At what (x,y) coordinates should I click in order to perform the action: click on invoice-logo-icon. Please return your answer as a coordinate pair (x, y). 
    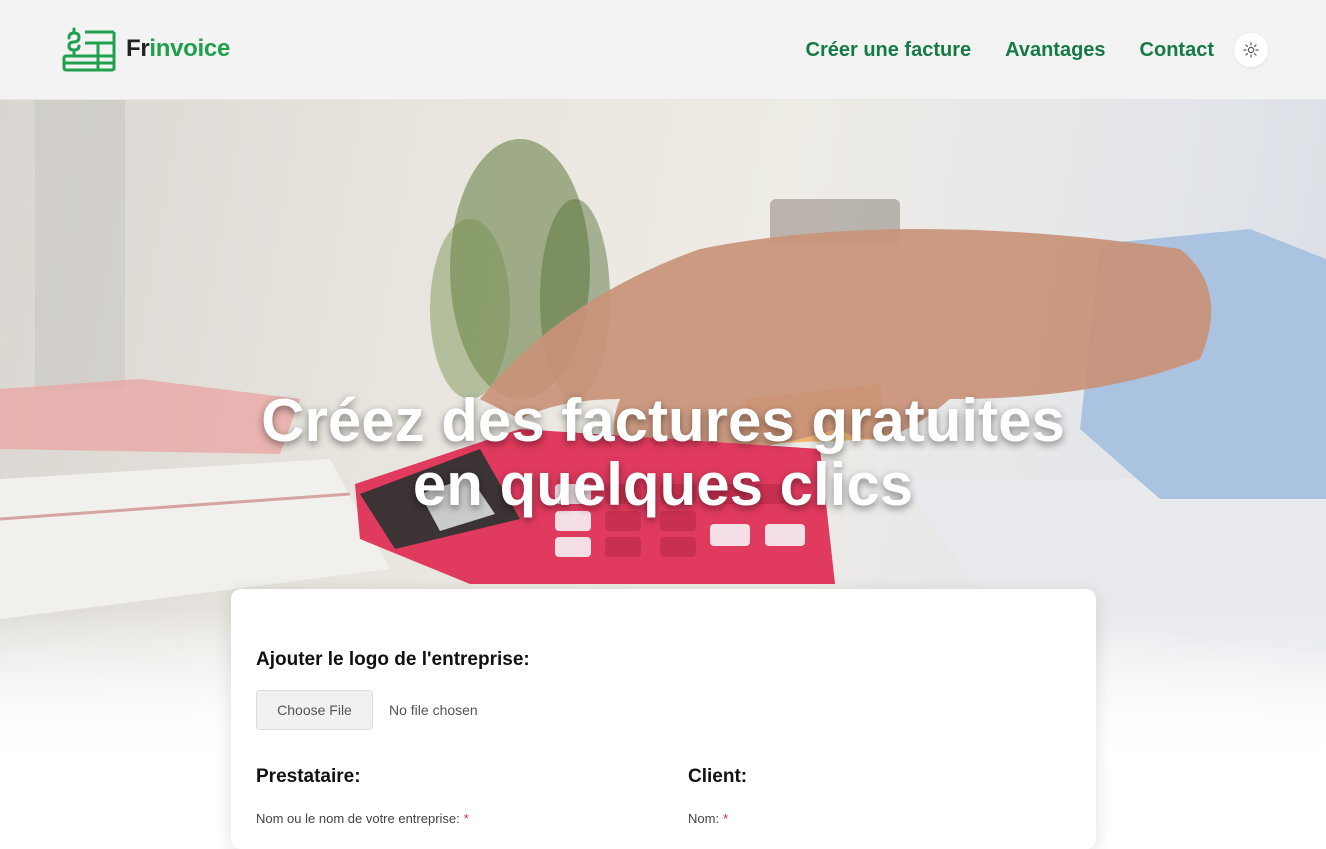
    Looking at the image, I should click on (89, 49).